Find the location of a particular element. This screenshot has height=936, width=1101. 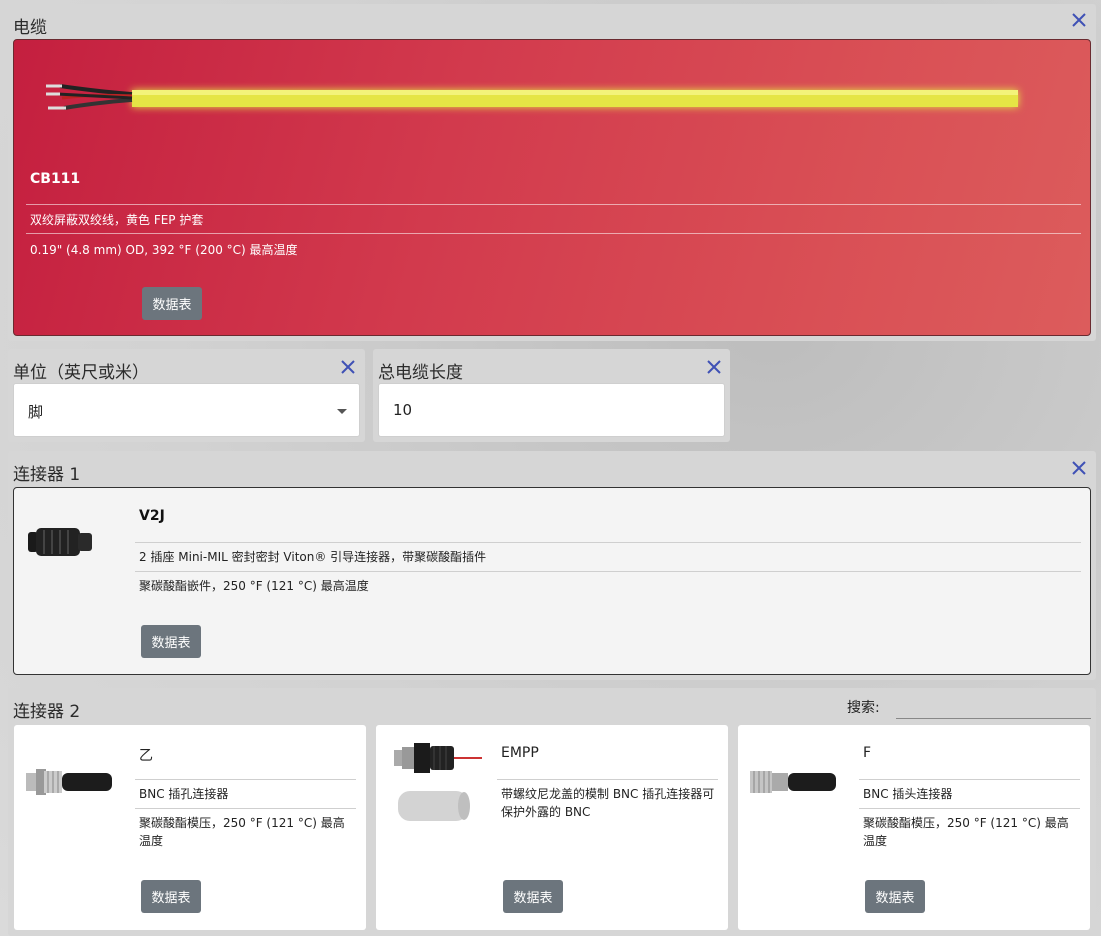

length-panel-title: 总电缆长度 is located at coordinates (420, 373).